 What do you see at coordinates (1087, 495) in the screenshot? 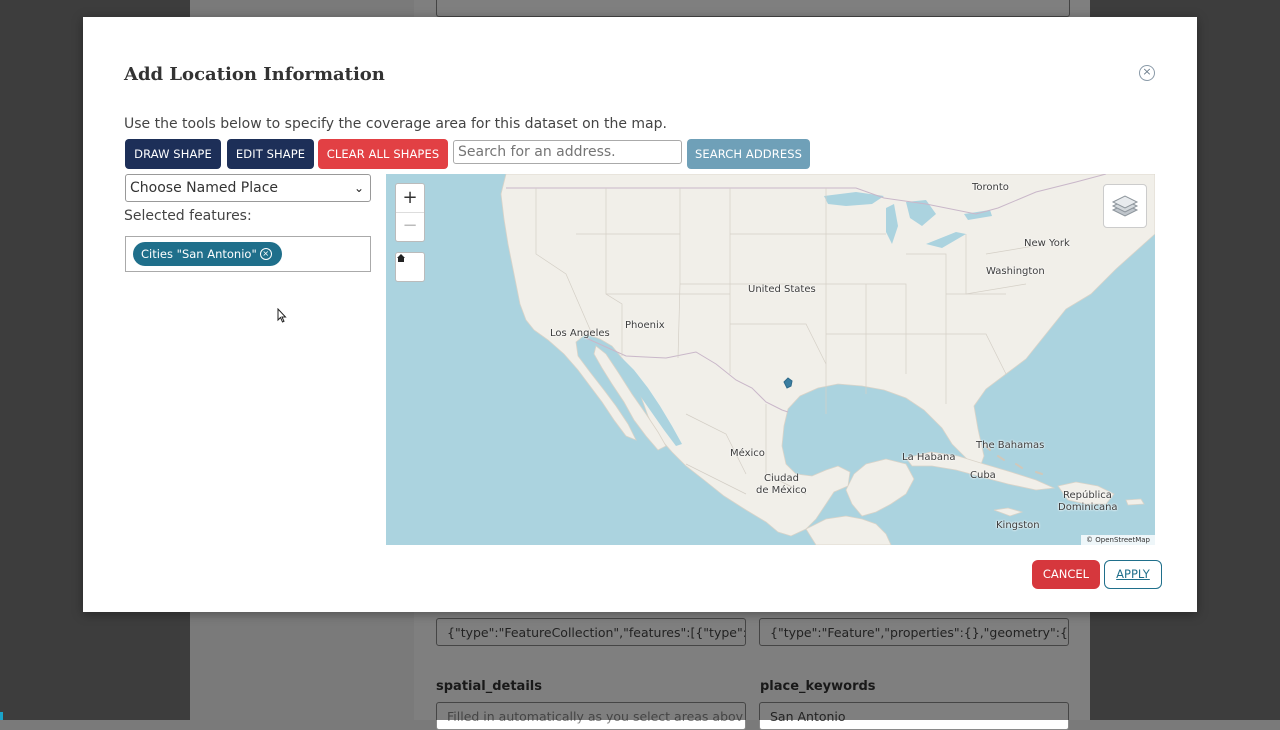
I see `label-republica: República` at bounding box center [1087, 495].